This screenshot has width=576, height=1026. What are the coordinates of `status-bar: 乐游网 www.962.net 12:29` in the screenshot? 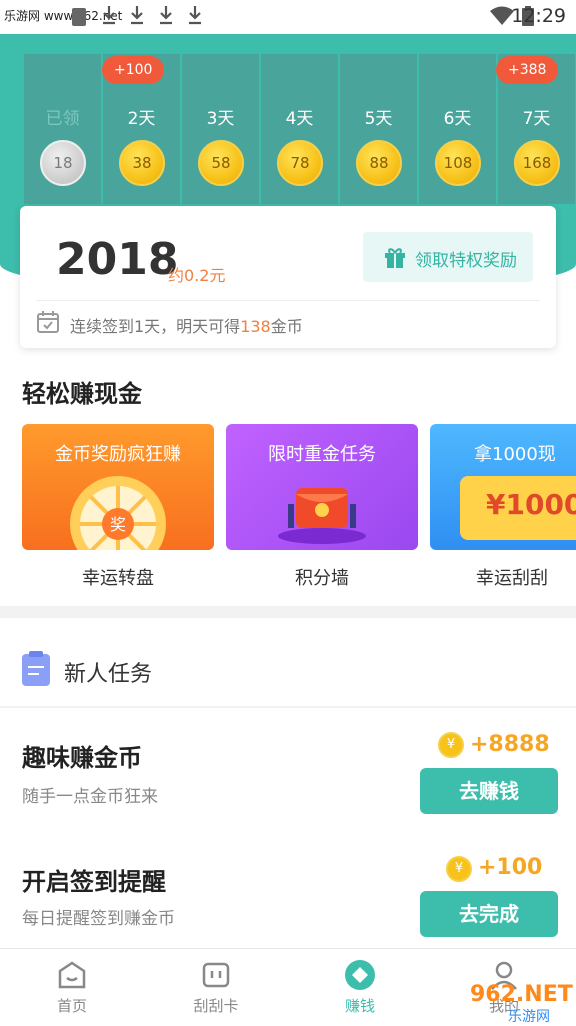 It's located at (288, 17).